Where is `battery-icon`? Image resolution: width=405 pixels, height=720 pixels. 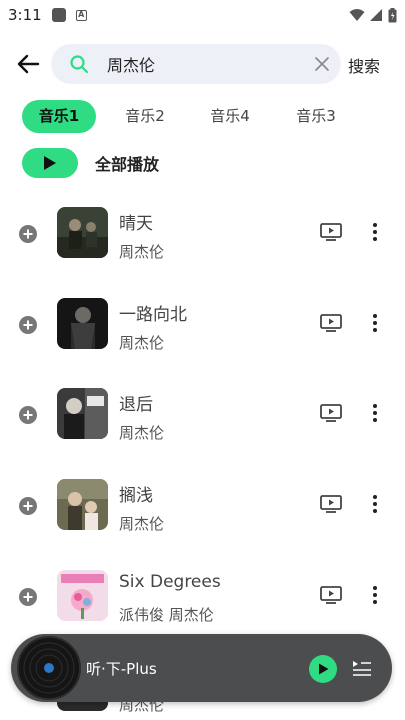 battery-icon is located at coordinates (392, 14).